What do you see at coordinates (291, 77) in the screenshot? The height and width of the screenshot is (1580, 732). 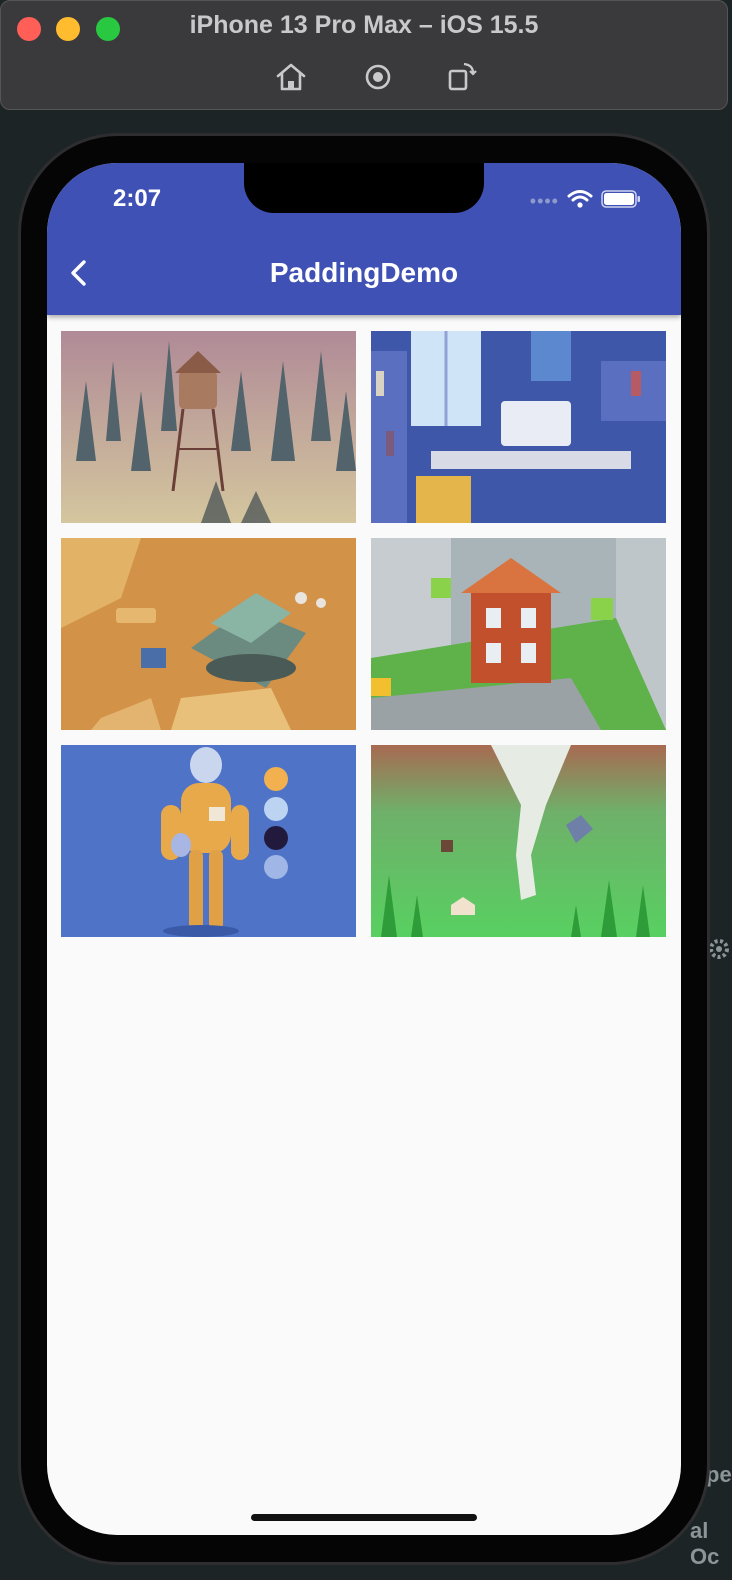 I see `home-icon` at bounding box center [291, 77].